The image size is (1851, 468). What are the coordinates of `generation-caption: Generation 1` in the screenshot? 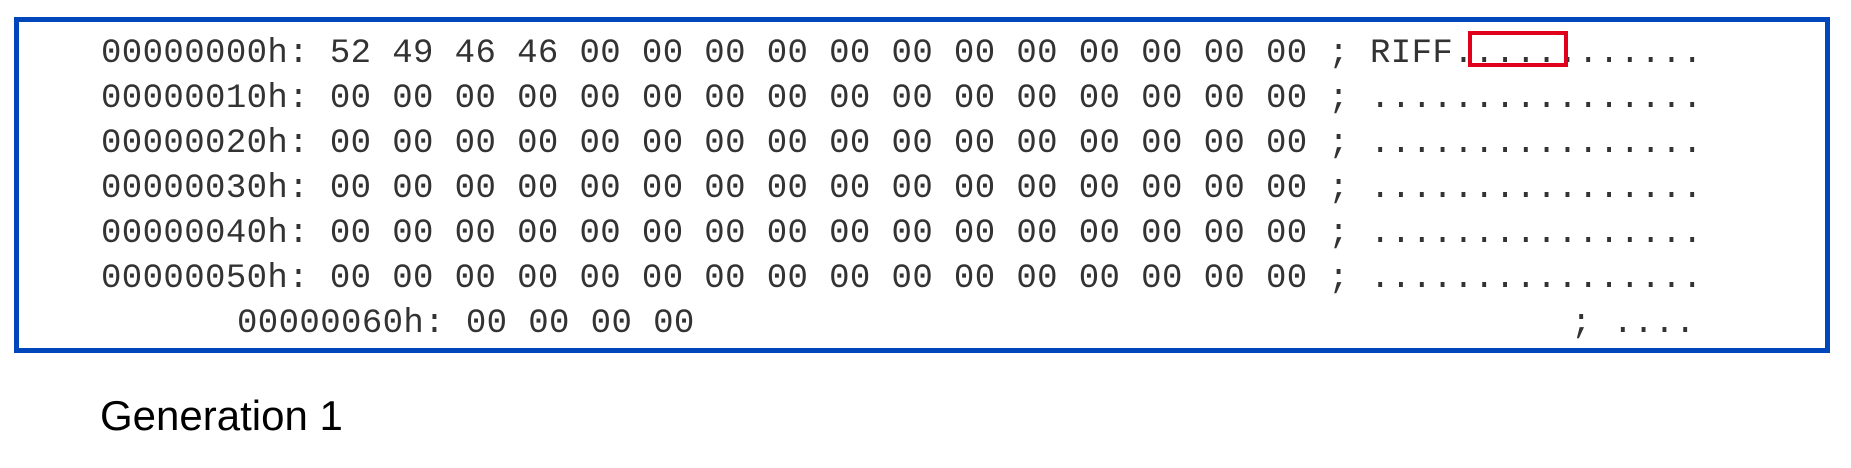 It's located at (221, 415).